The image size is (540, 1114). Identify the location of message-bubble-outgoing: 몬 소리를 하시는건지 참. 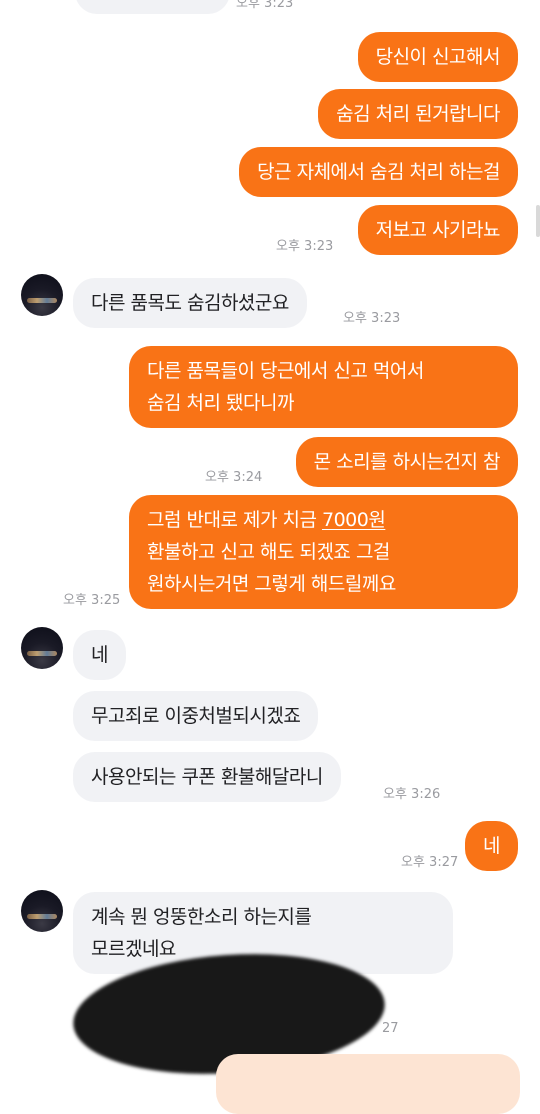
(406, 462).